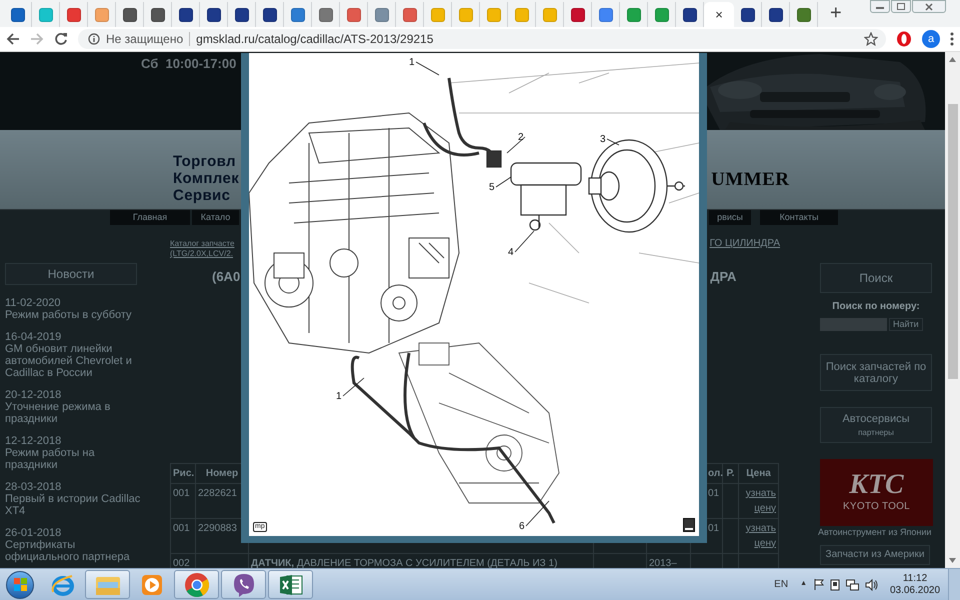 Image resolution: width=960 pixels, height=600 pixels. I want to click on callout-number: 4, so click(511, 252).